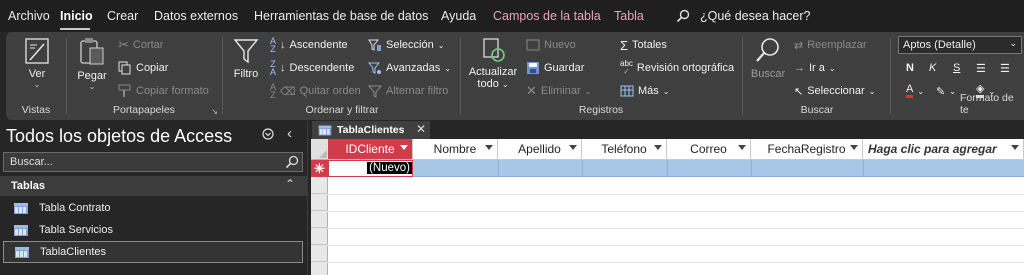  Describe the element at coordinates (273, 91) in the screenshot. I see `clear-sort-icon: AZ` at that location.